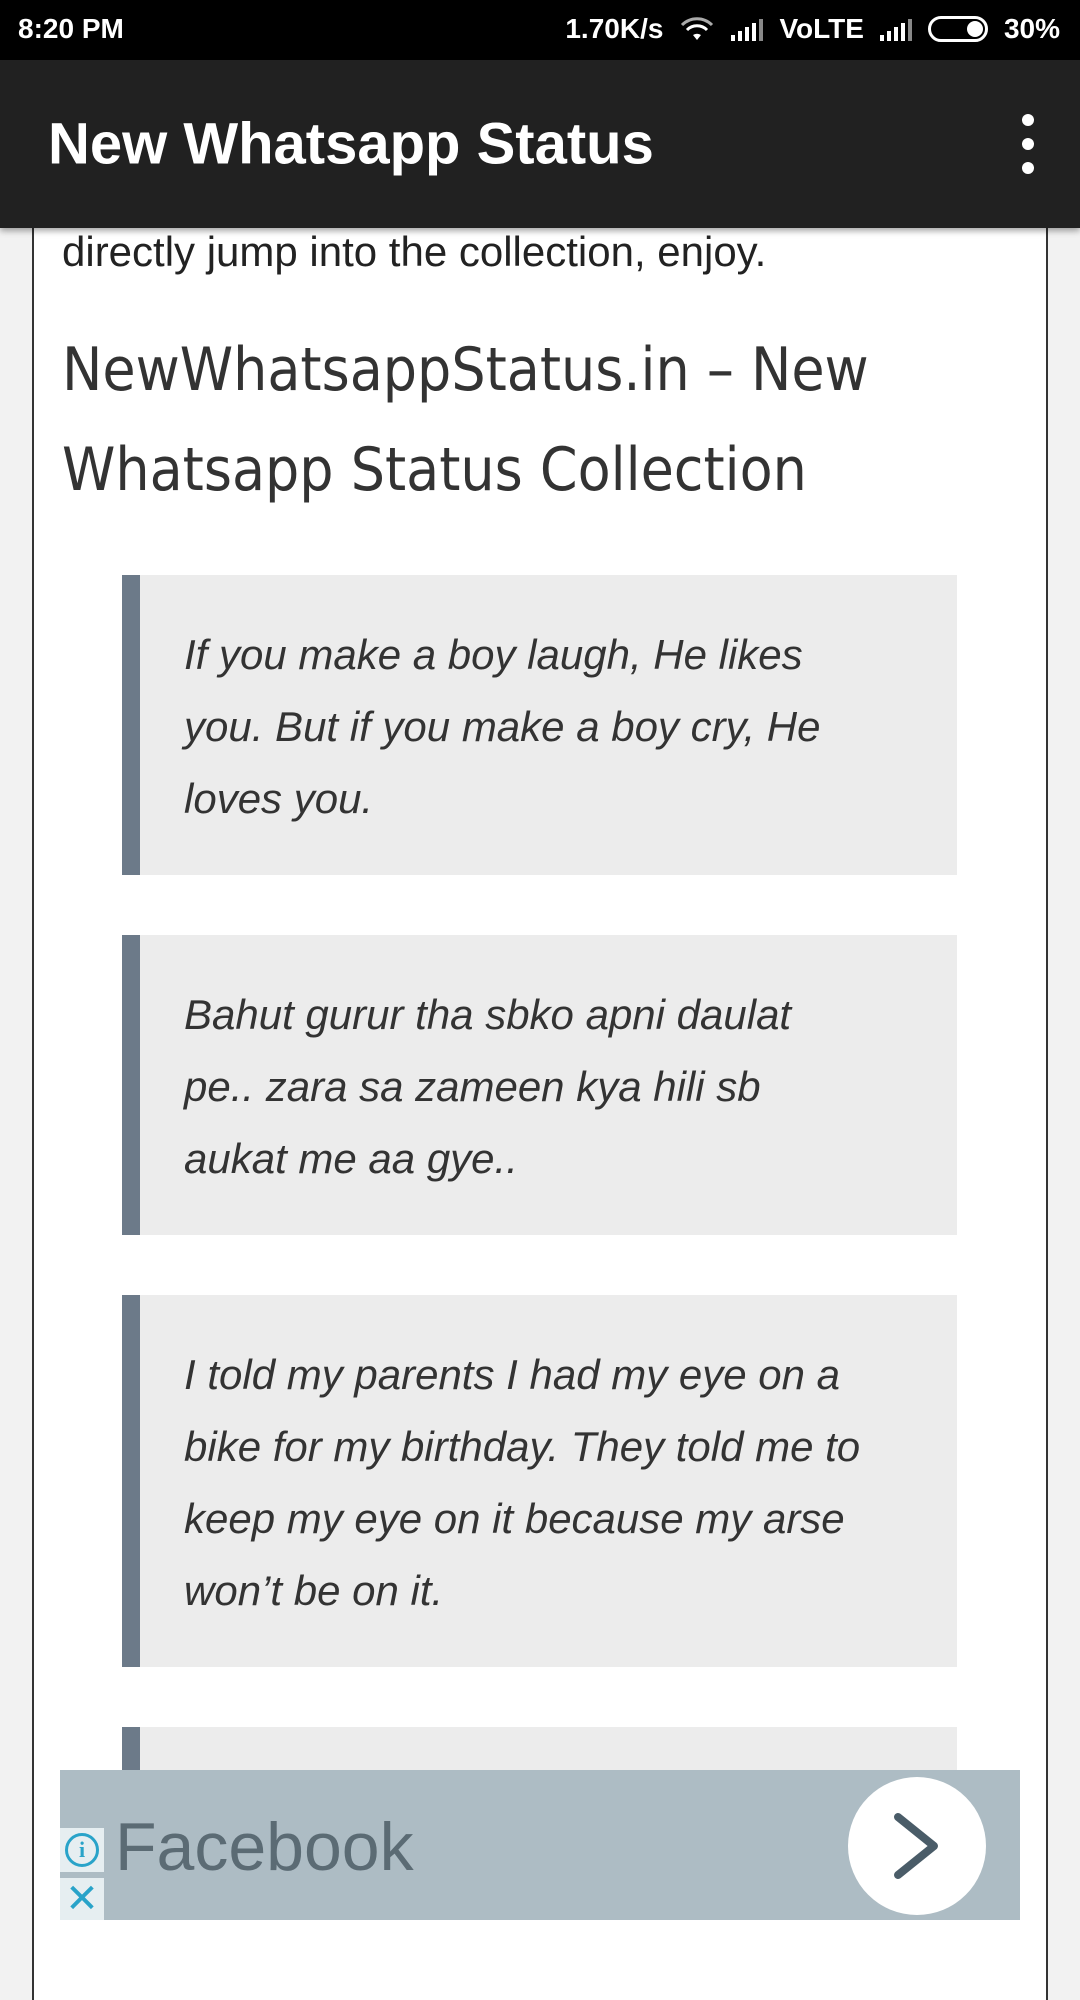 The image size is (1080, 2000). Describe the element at coordinates (493, 654) in the screenshot. I see `quote-line: If you make a boy laugh, He likes` at that location.